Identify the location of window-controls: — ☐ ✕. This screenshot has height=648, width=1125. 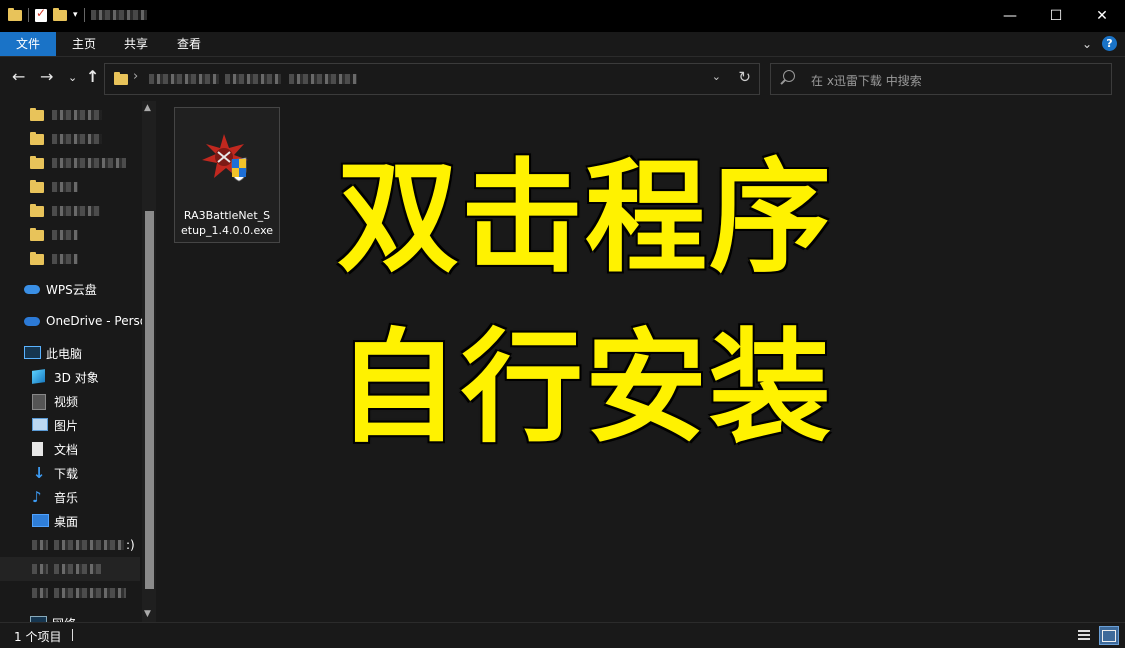
(1056, 16).